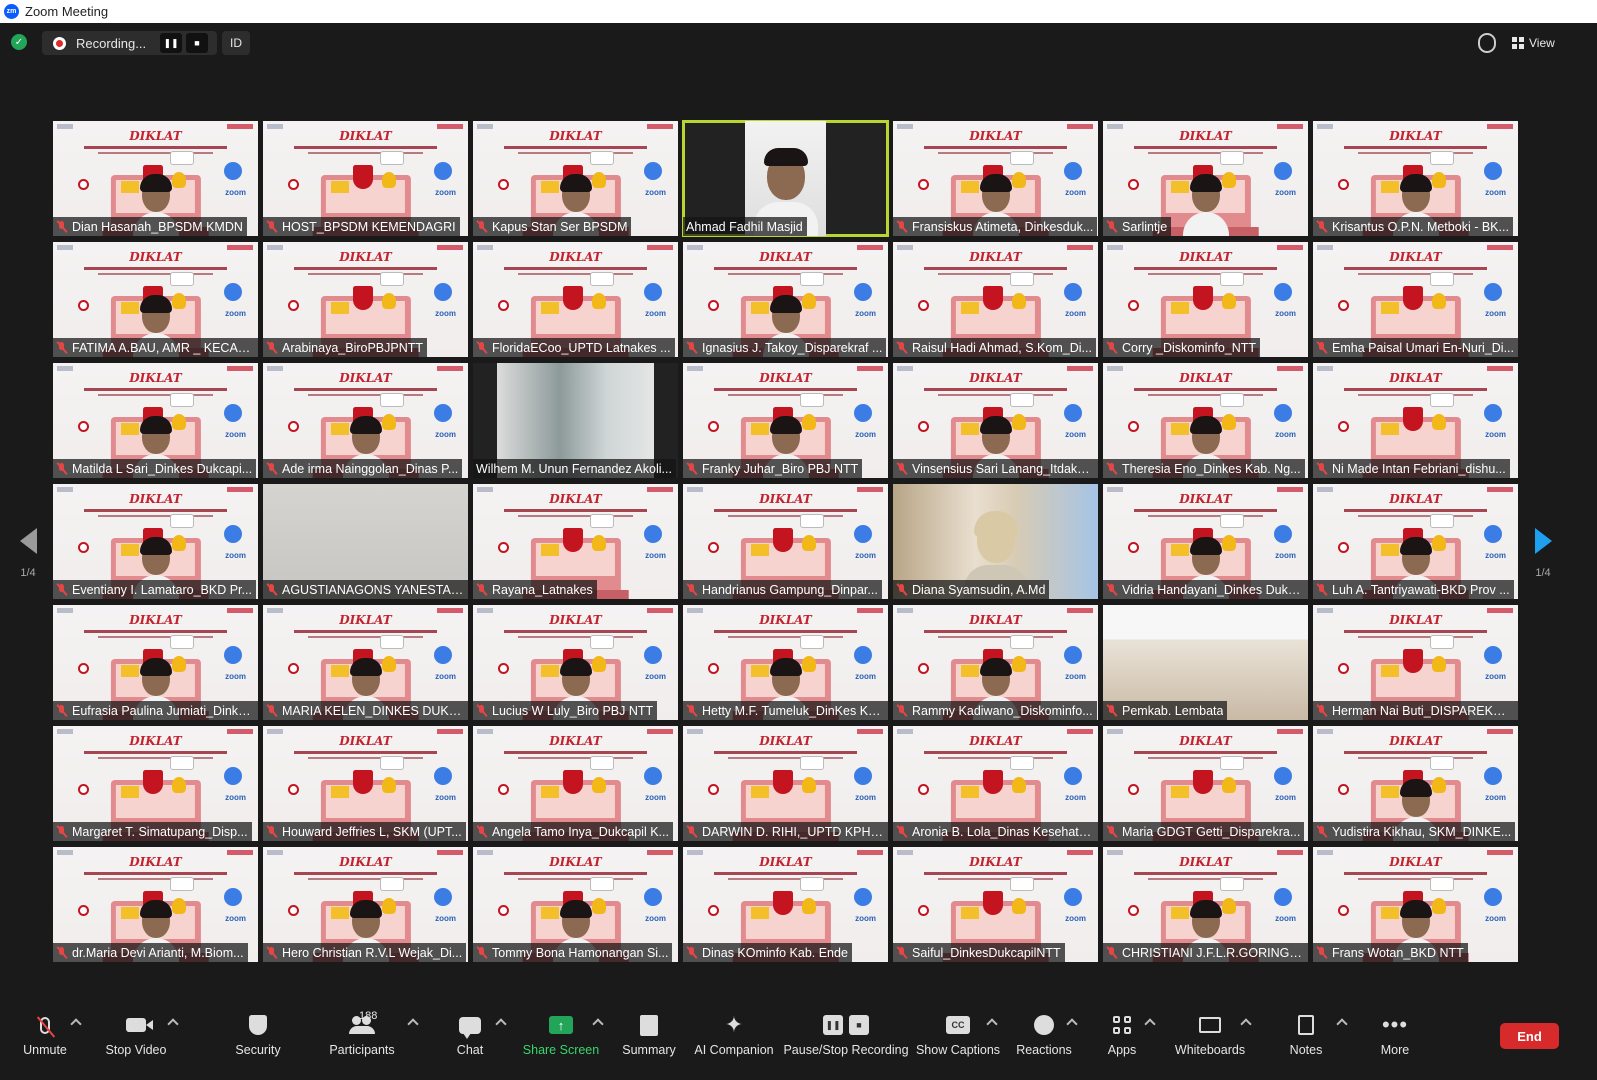 The width and height of the screenshot is (1597, 1080). I want to click on next-page-button: 1/4, so click(1543, 553).